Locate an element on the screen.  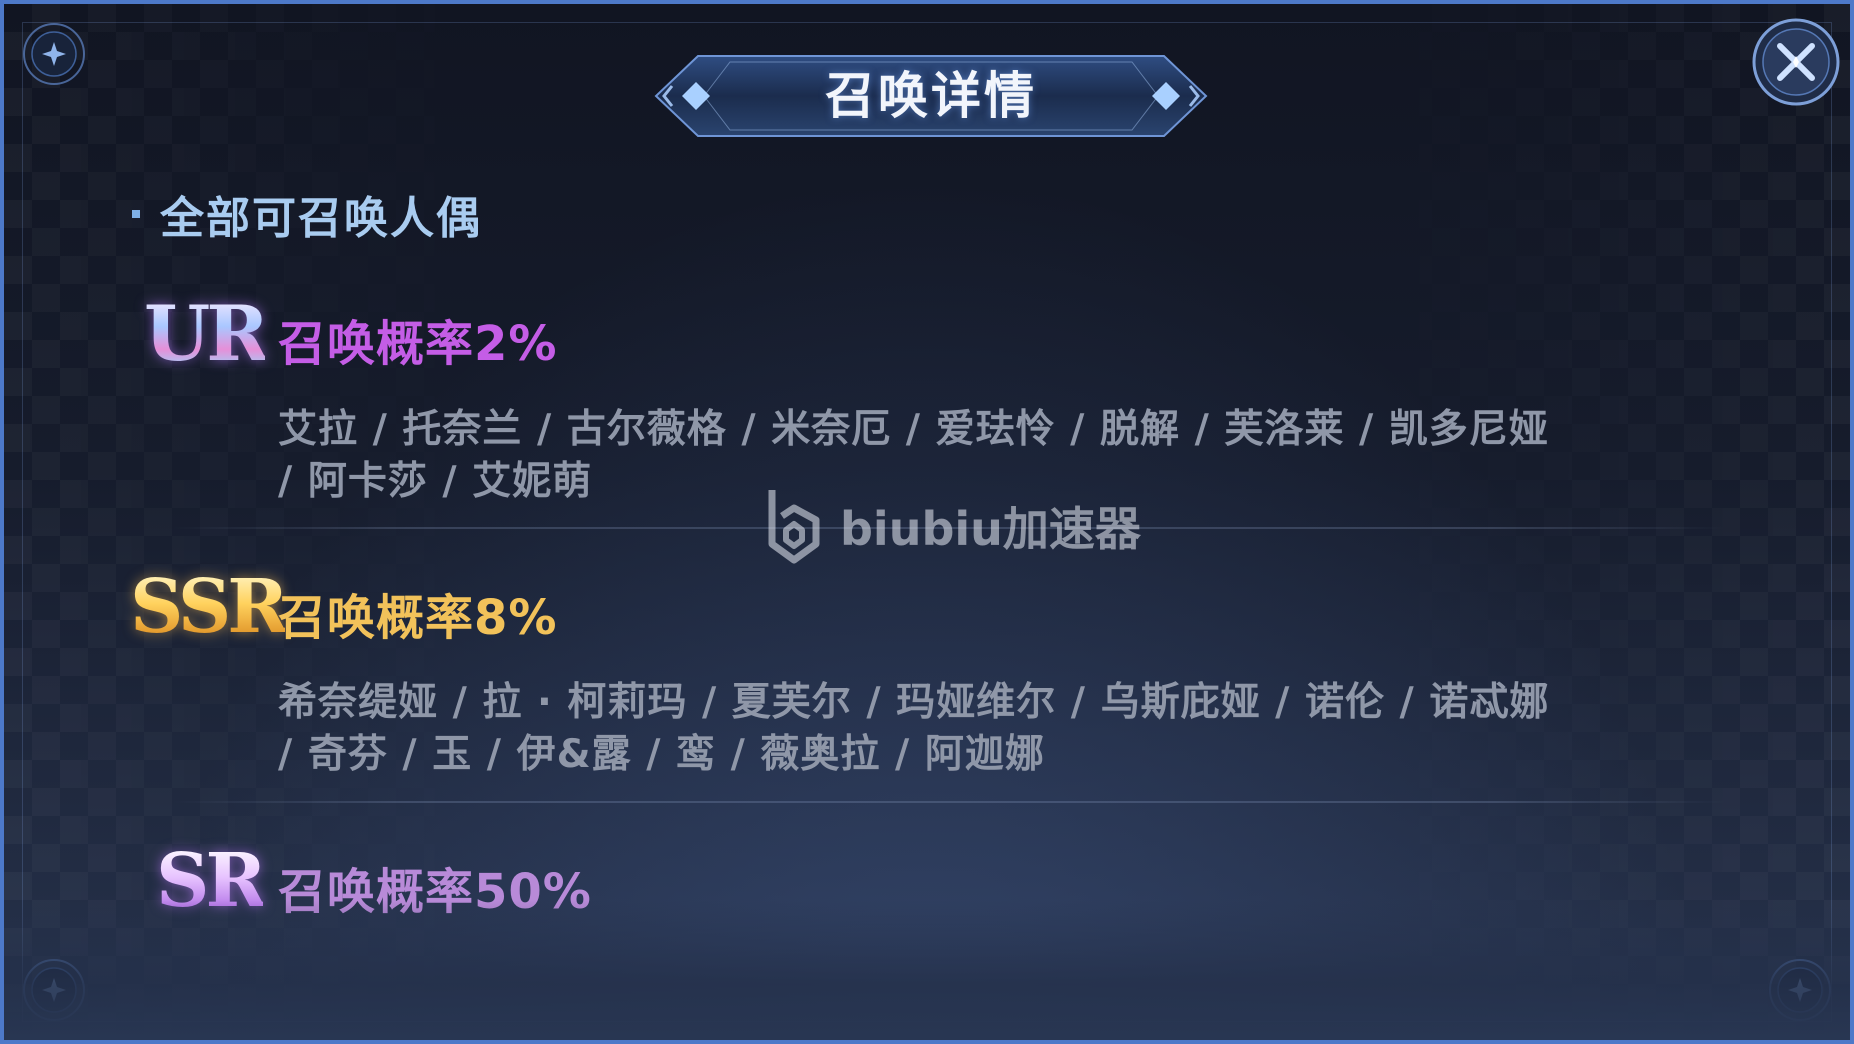
section-title: 全部可召唤人偶 is located at coordinates (321, 218).